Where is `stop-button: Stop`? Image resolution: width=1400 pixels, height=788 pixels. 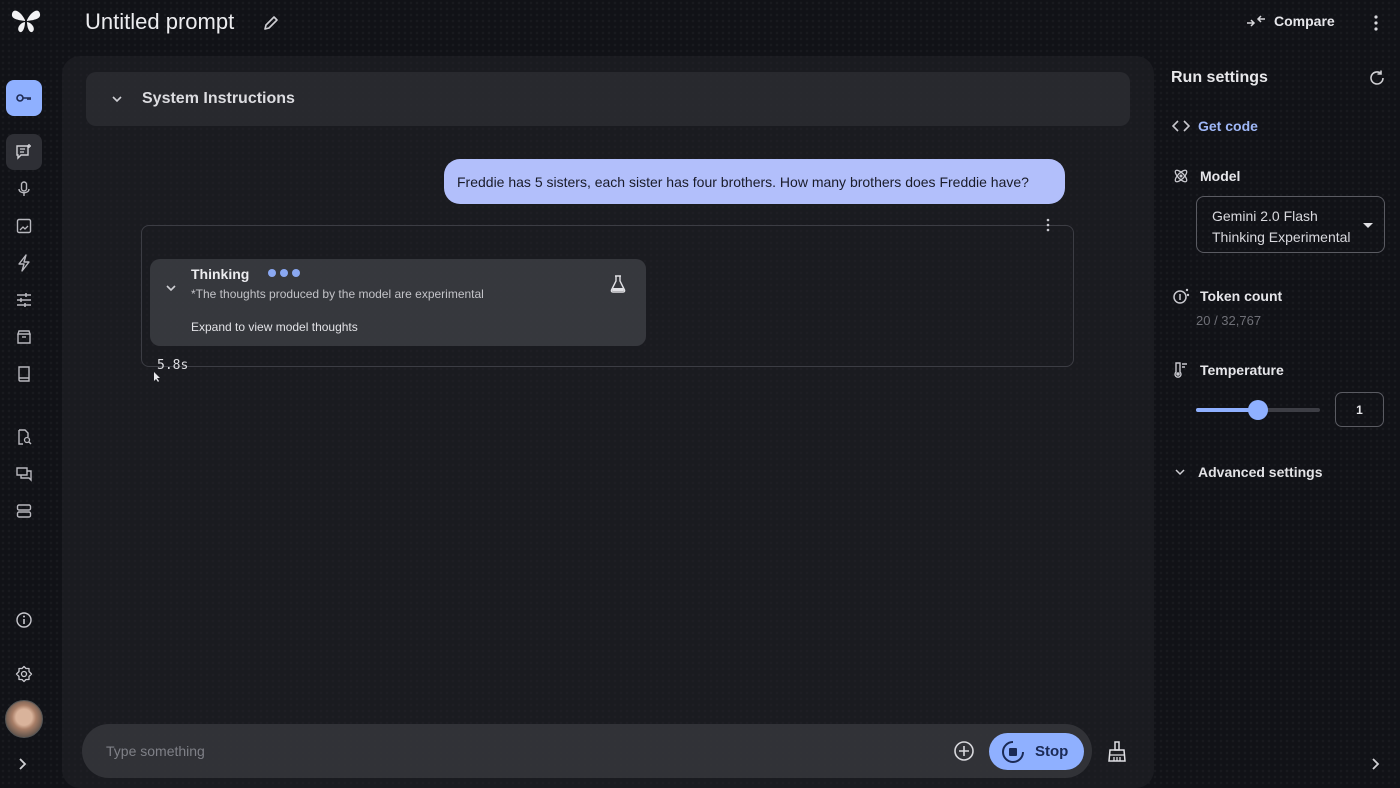 stop-button: Stop is located at coordinates (1036, 751).